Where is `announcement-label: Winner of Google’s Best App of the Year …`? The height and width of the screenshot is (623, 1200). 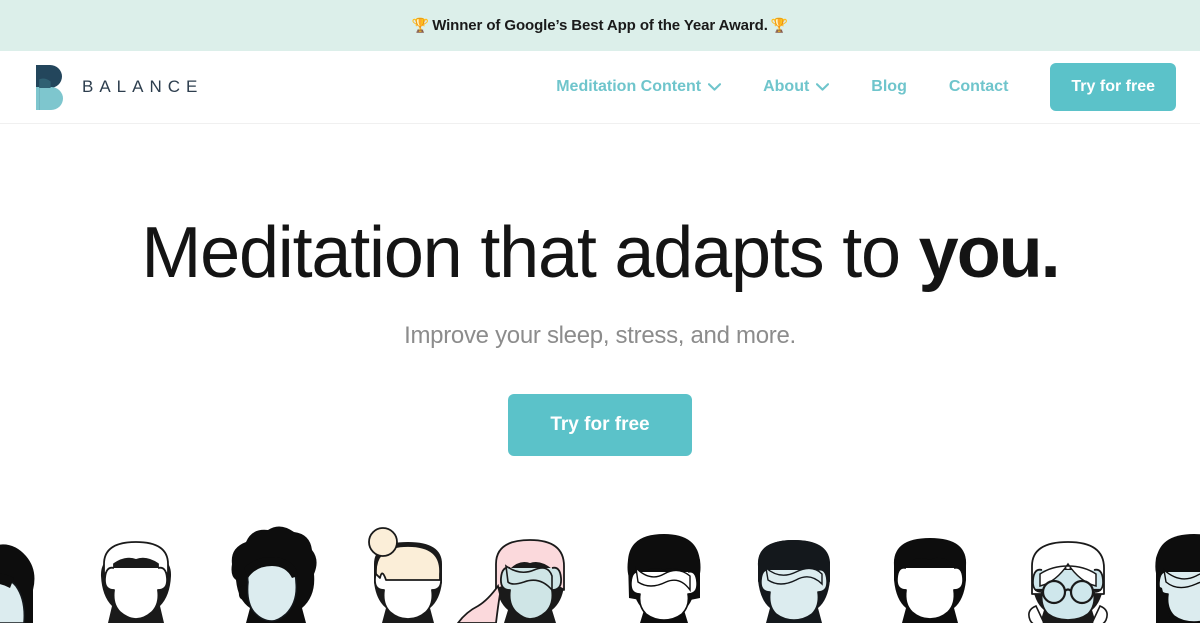 announcement-label: Winner of Google’s Best App of the Year … is located at coordinates (600, 25).